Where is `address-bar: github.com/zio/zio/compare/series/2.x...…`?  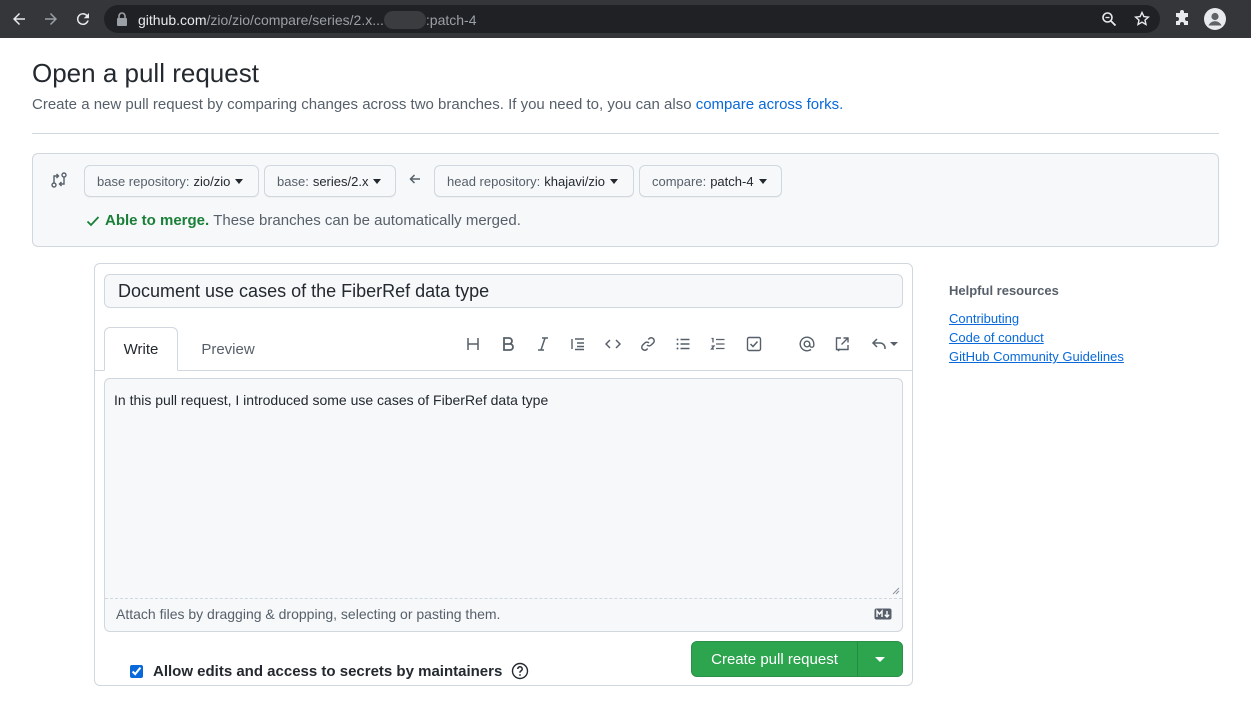
address-bar: github.com/zio/zio/compare/series/2.x...… is located at coordinates (632, 19).